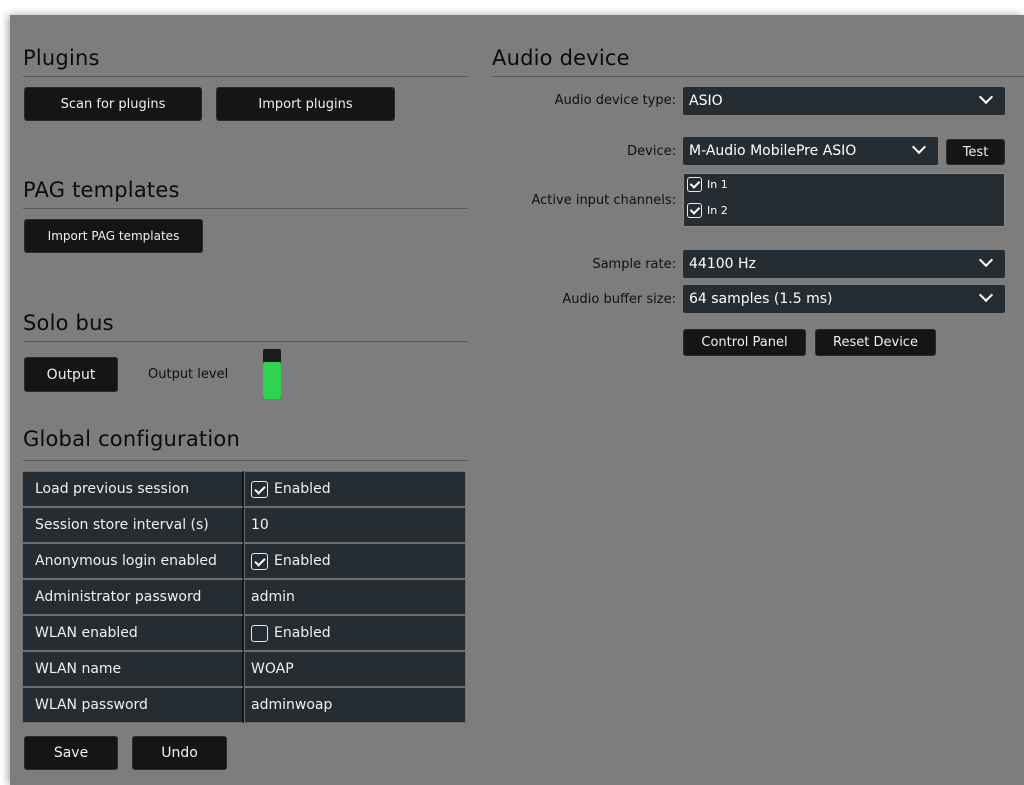 Image resolution: width=1024 pixels, height=785 pixels. Describe the element at coordinates (71, 753) in the screenshot. I see `save-button: Save` at that location.